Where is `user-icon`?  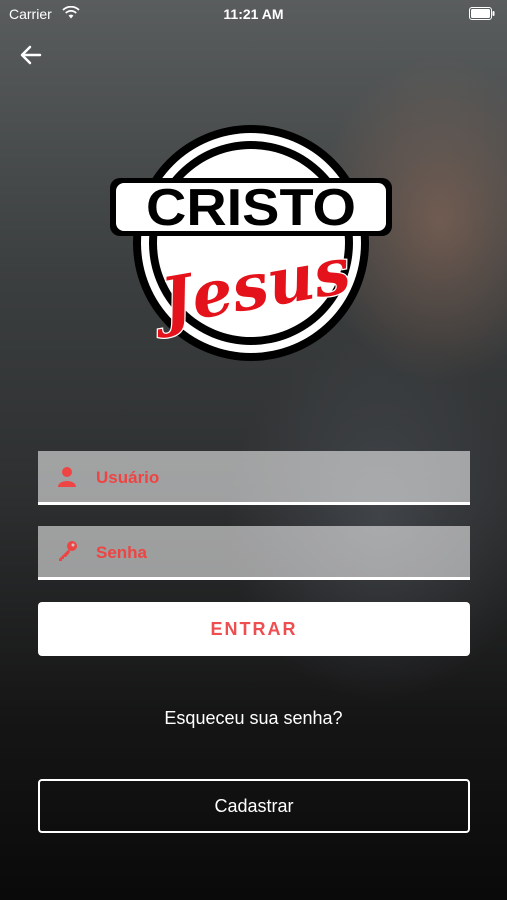 user-icon is located at coordinates (67, 476).